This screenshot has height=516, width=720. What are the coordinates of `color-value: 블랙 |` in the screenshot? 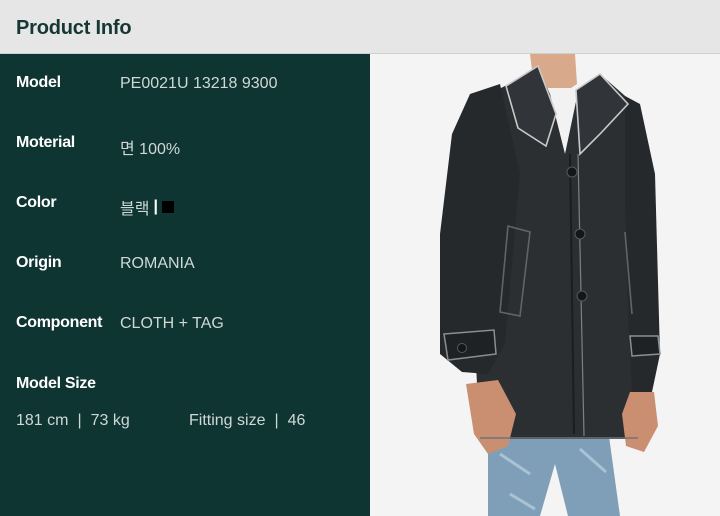 It's located at (147, 207).